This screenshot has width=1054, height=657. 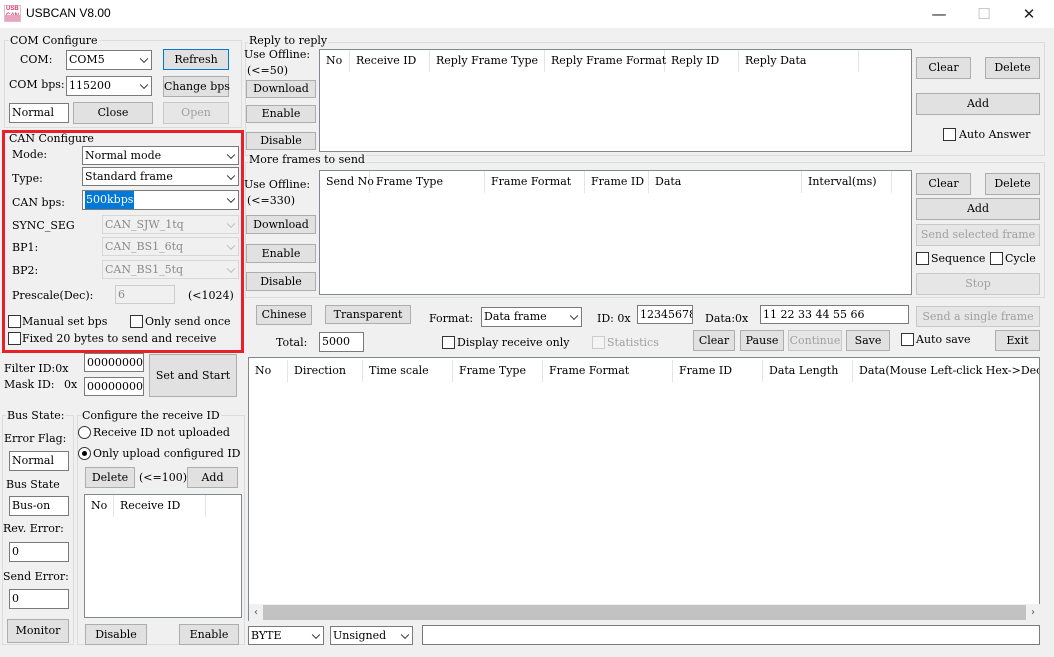 I want to click on bus-state-label: Bus State, so click(x=33, y=484).